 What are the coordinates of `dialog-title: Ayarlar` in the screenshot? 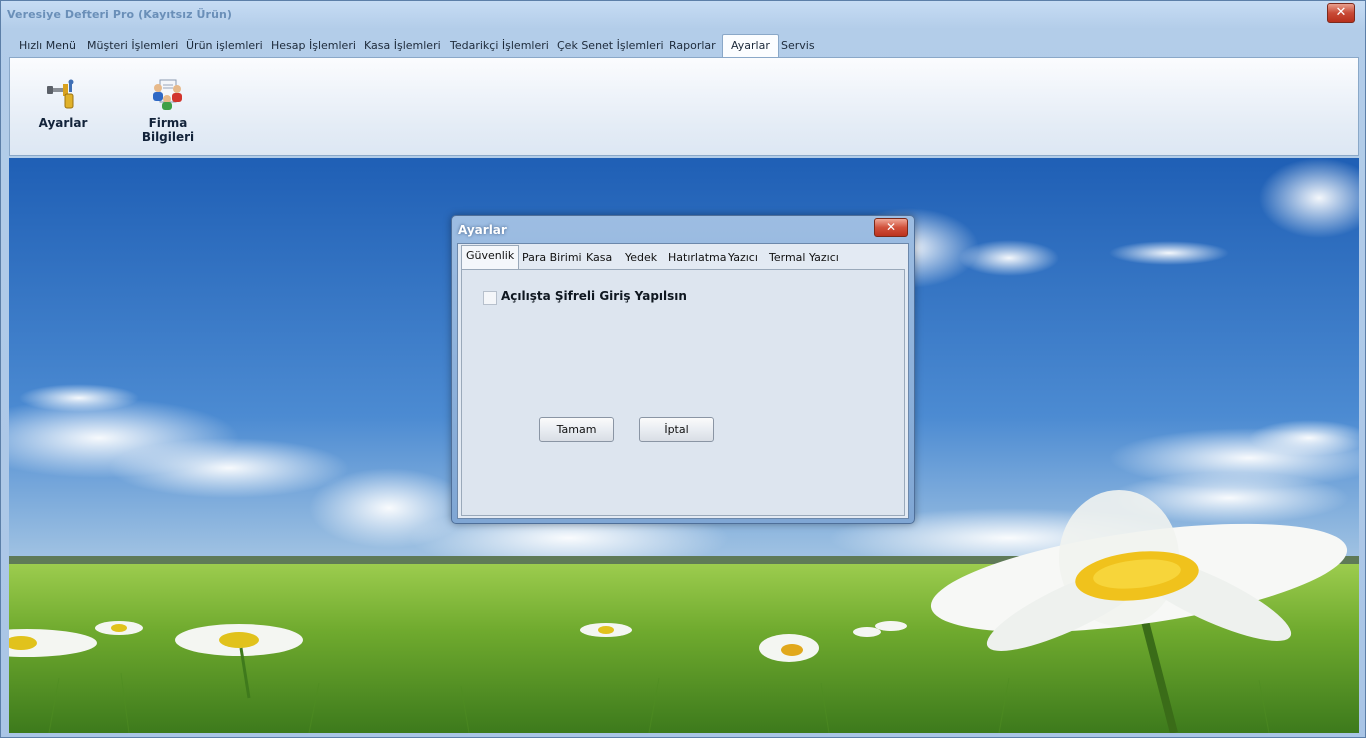 It's located at (482, 230).